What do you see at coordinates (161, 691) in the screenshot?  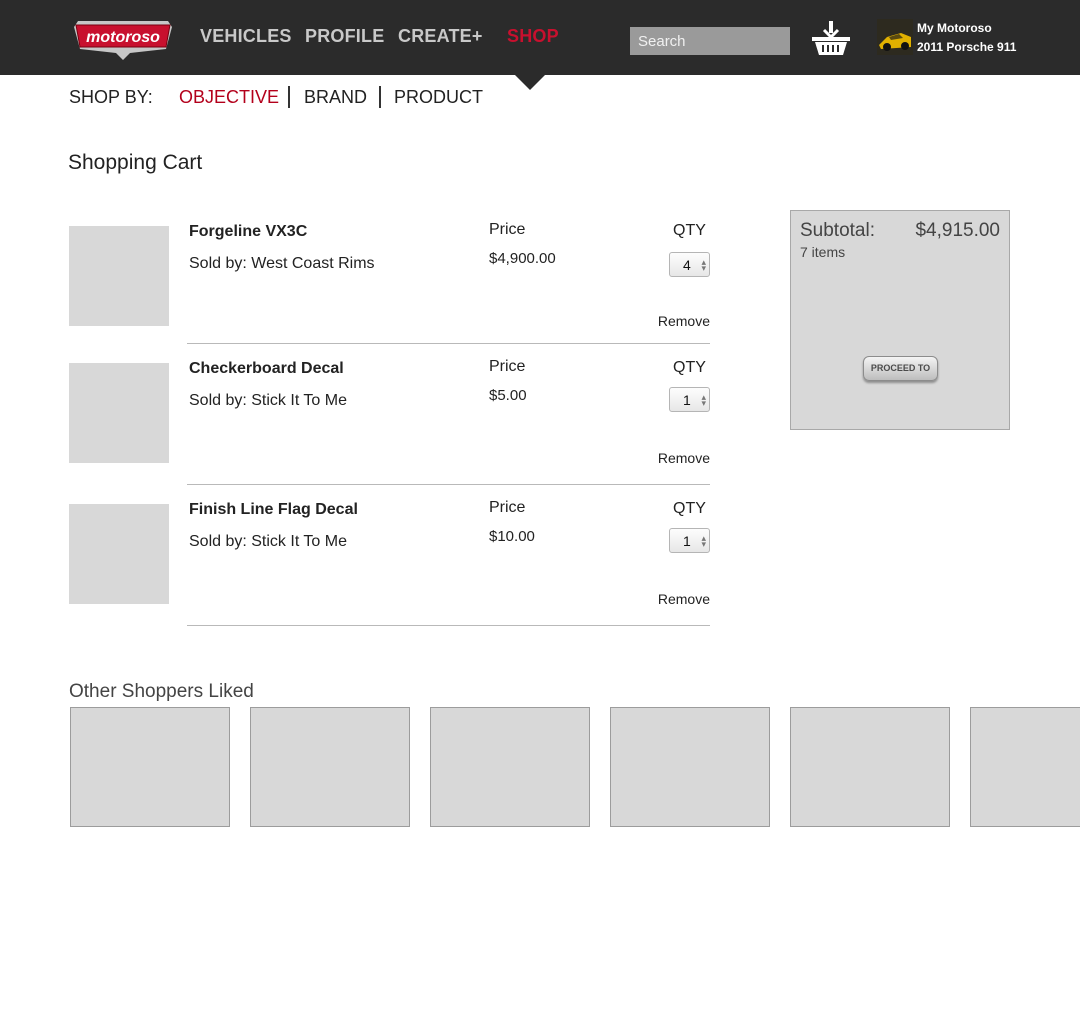 I see `recommendations-title: Other Shoppers Liked` at bounding box center [161, 691].